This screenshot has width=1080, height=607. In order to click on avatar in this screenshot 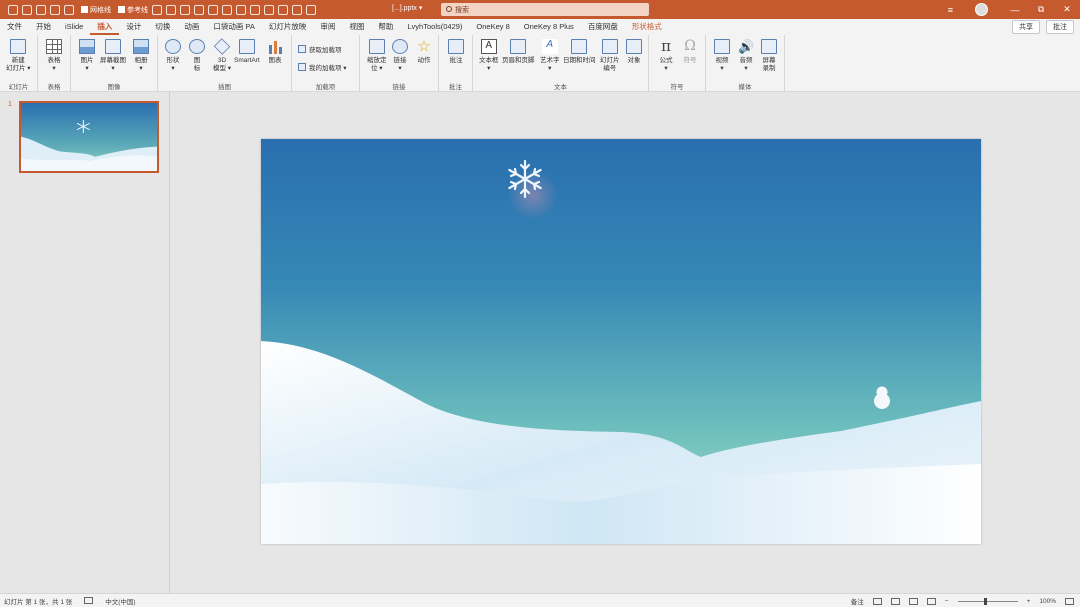, I will do `click(981, 9)`.